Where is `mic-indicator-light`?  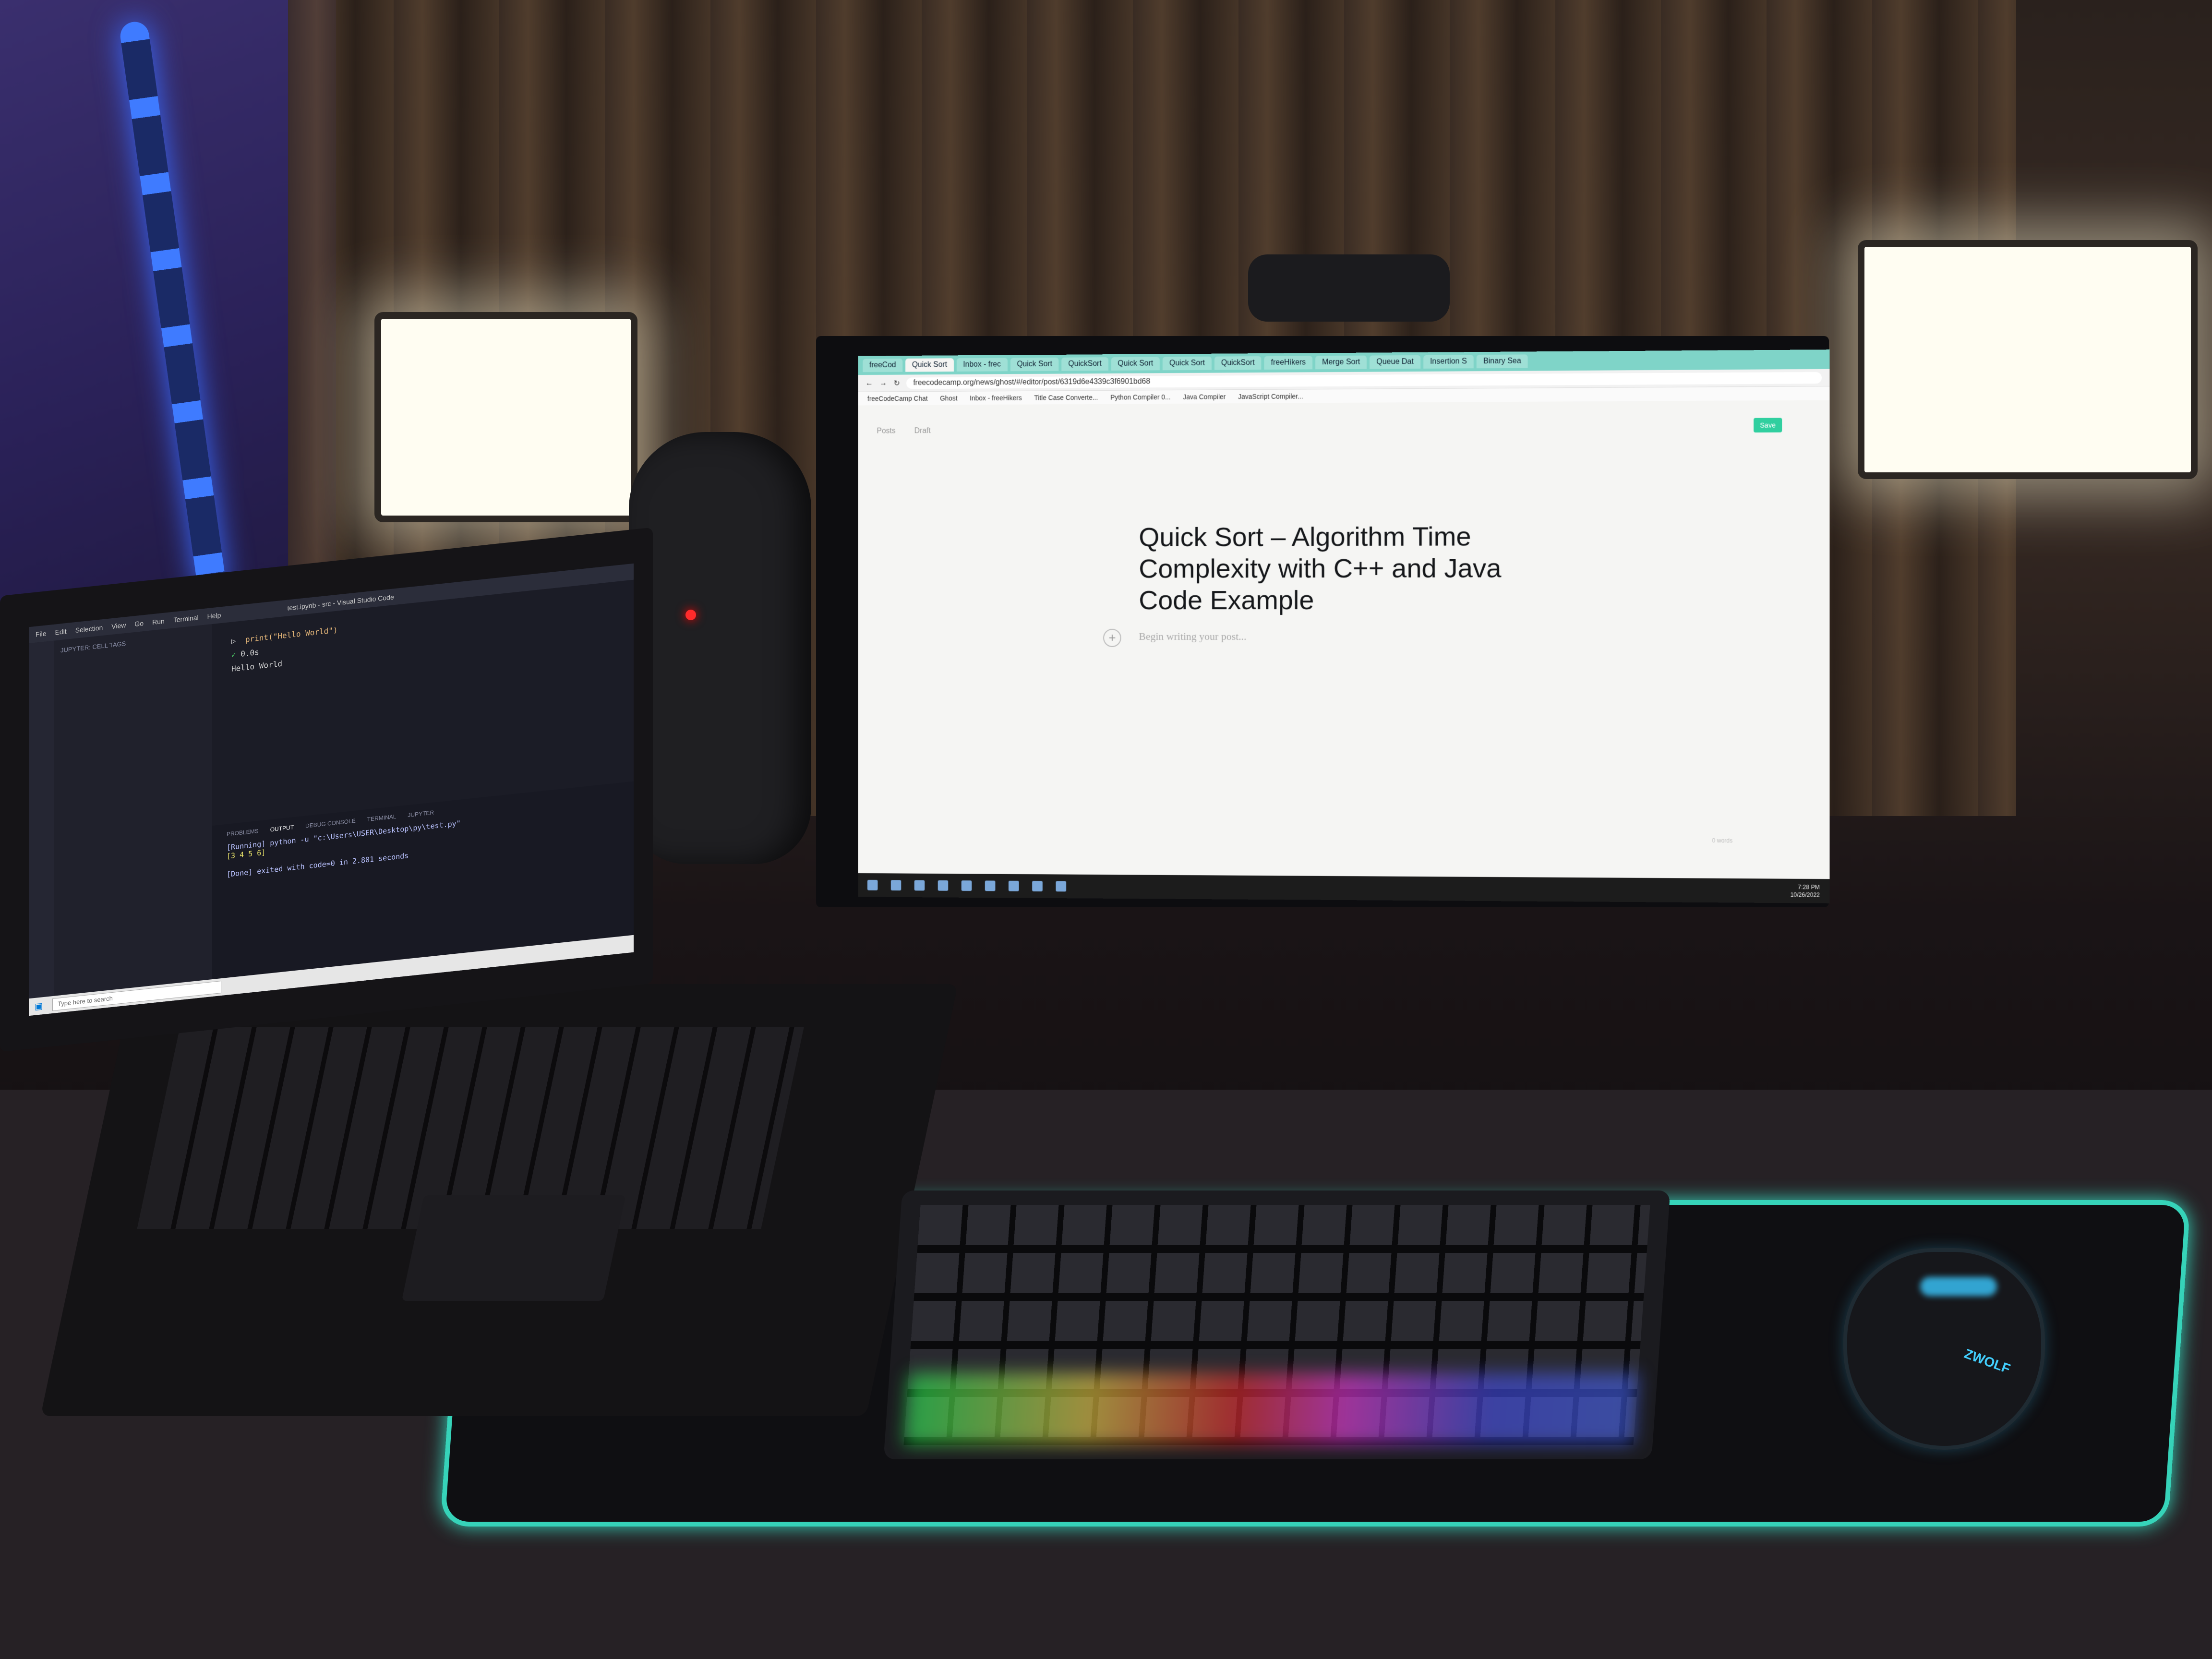
mic-indicator-light is located at coordinates (690, 615).